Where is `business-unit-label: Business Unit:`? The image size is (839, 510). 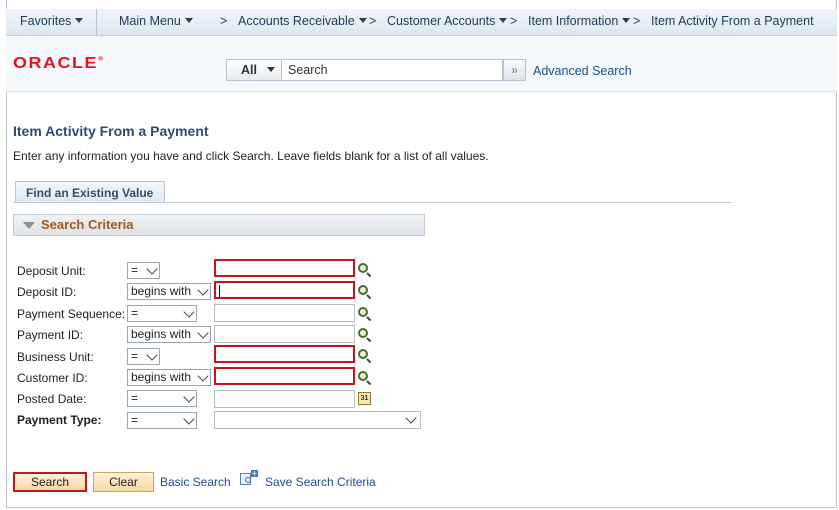
business-unit-label: Business Unit: is located at coordinates (55, 357).